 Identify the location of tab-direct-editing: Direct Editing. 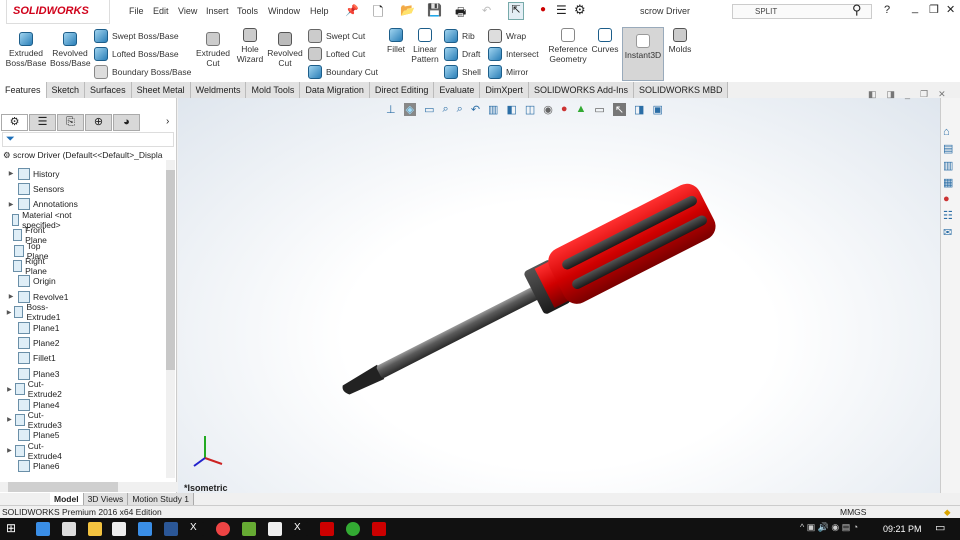
(402, 90).